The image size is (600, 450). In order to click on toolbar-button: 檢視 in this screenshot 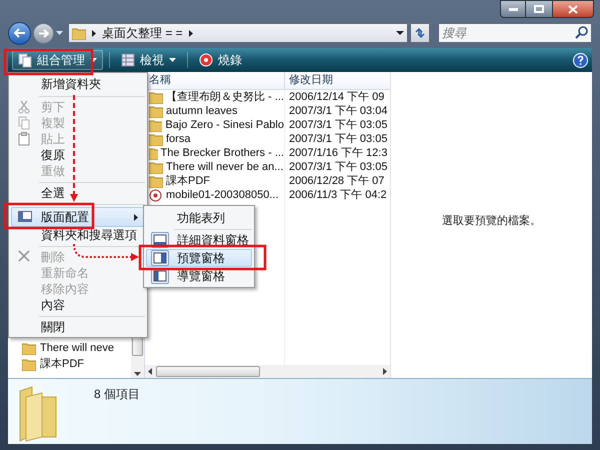, I will do `click(148, 60)`.